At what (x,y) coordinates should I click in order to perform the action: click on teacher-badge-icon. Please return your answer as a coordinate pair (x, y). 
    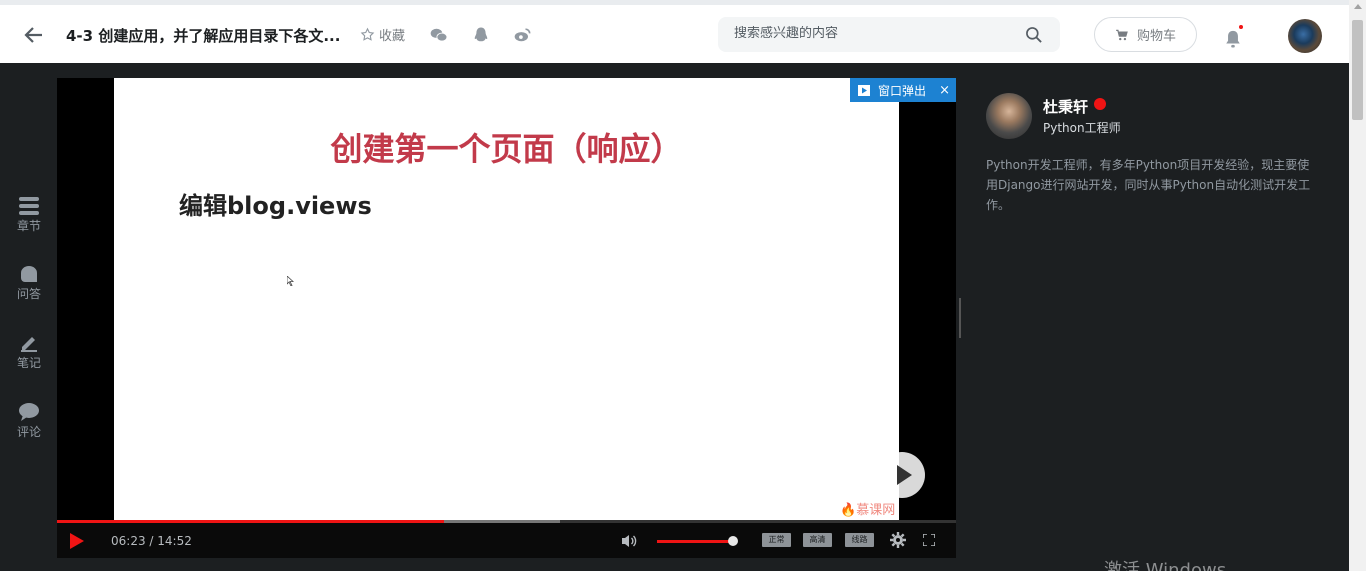
    Looking at the image, I should click on (1100, 104).